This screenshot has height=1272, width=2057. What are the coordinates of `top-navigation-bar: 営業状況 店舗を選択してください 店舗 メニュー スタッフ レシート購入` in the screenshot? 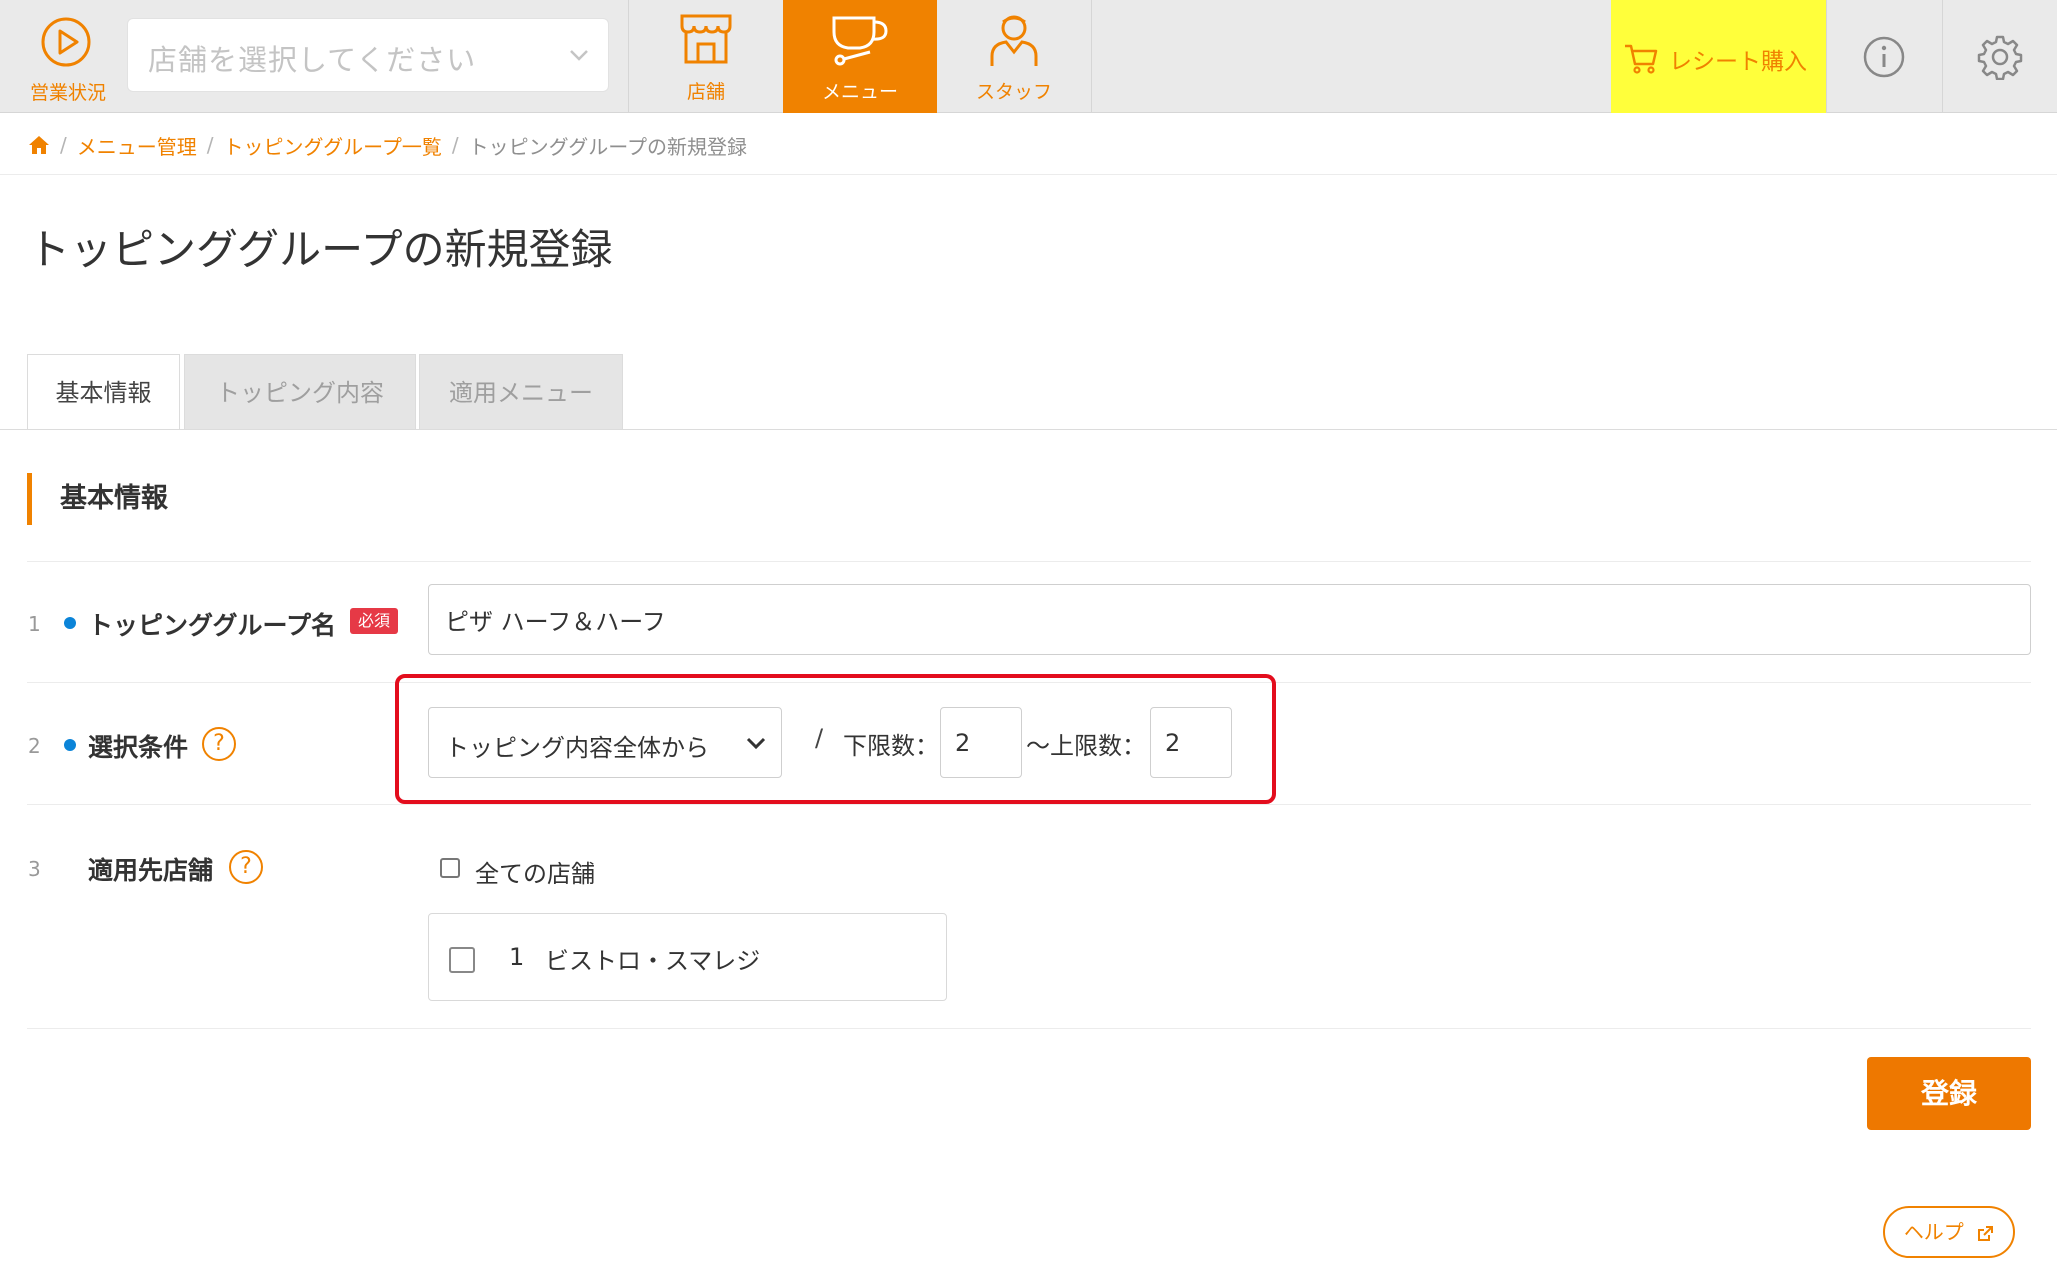 It's located at (1028, 56).